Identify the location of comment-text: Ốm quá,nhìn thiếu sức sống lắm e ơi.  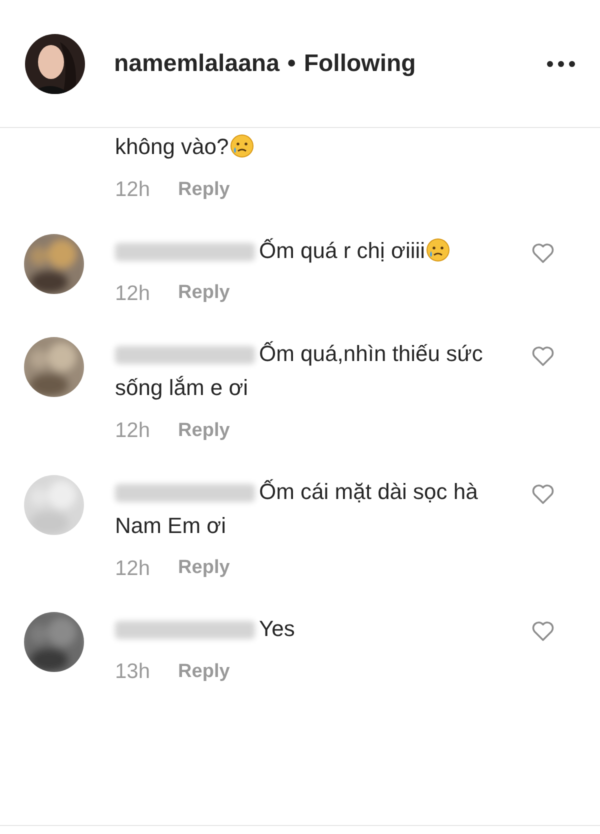
(299, 371).